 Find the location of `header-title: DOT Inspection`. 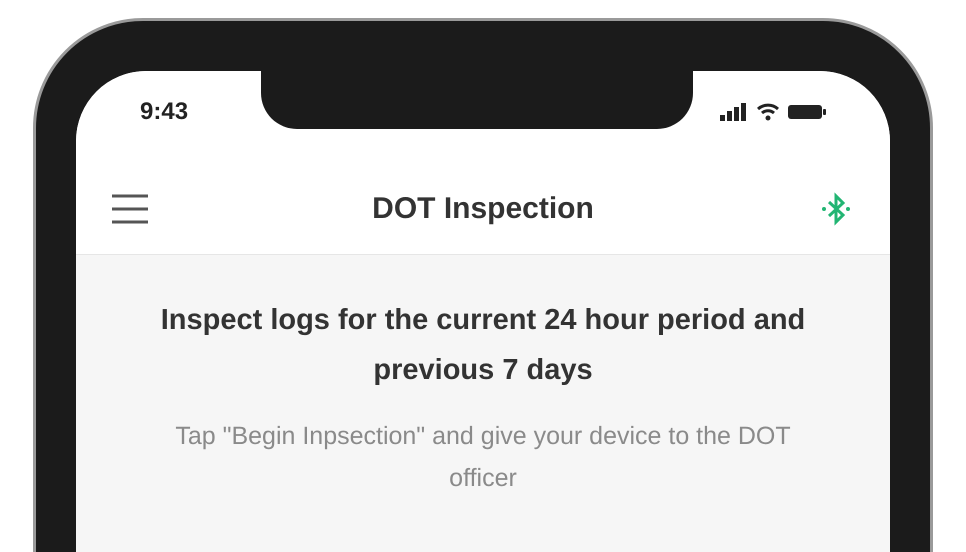

header-title: DOT Inspection is located at coordinates (483, 209).